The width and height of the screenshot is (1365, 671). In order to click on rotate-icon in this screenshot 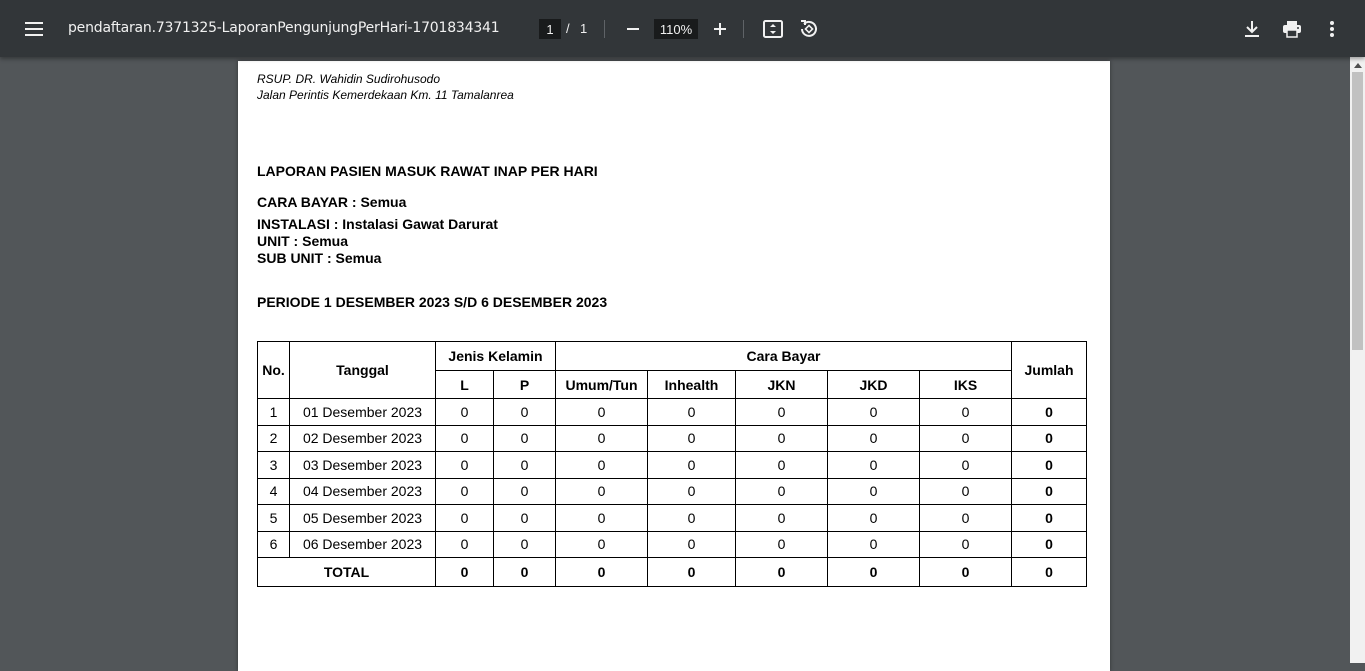, I will do `click(809, 29)`.